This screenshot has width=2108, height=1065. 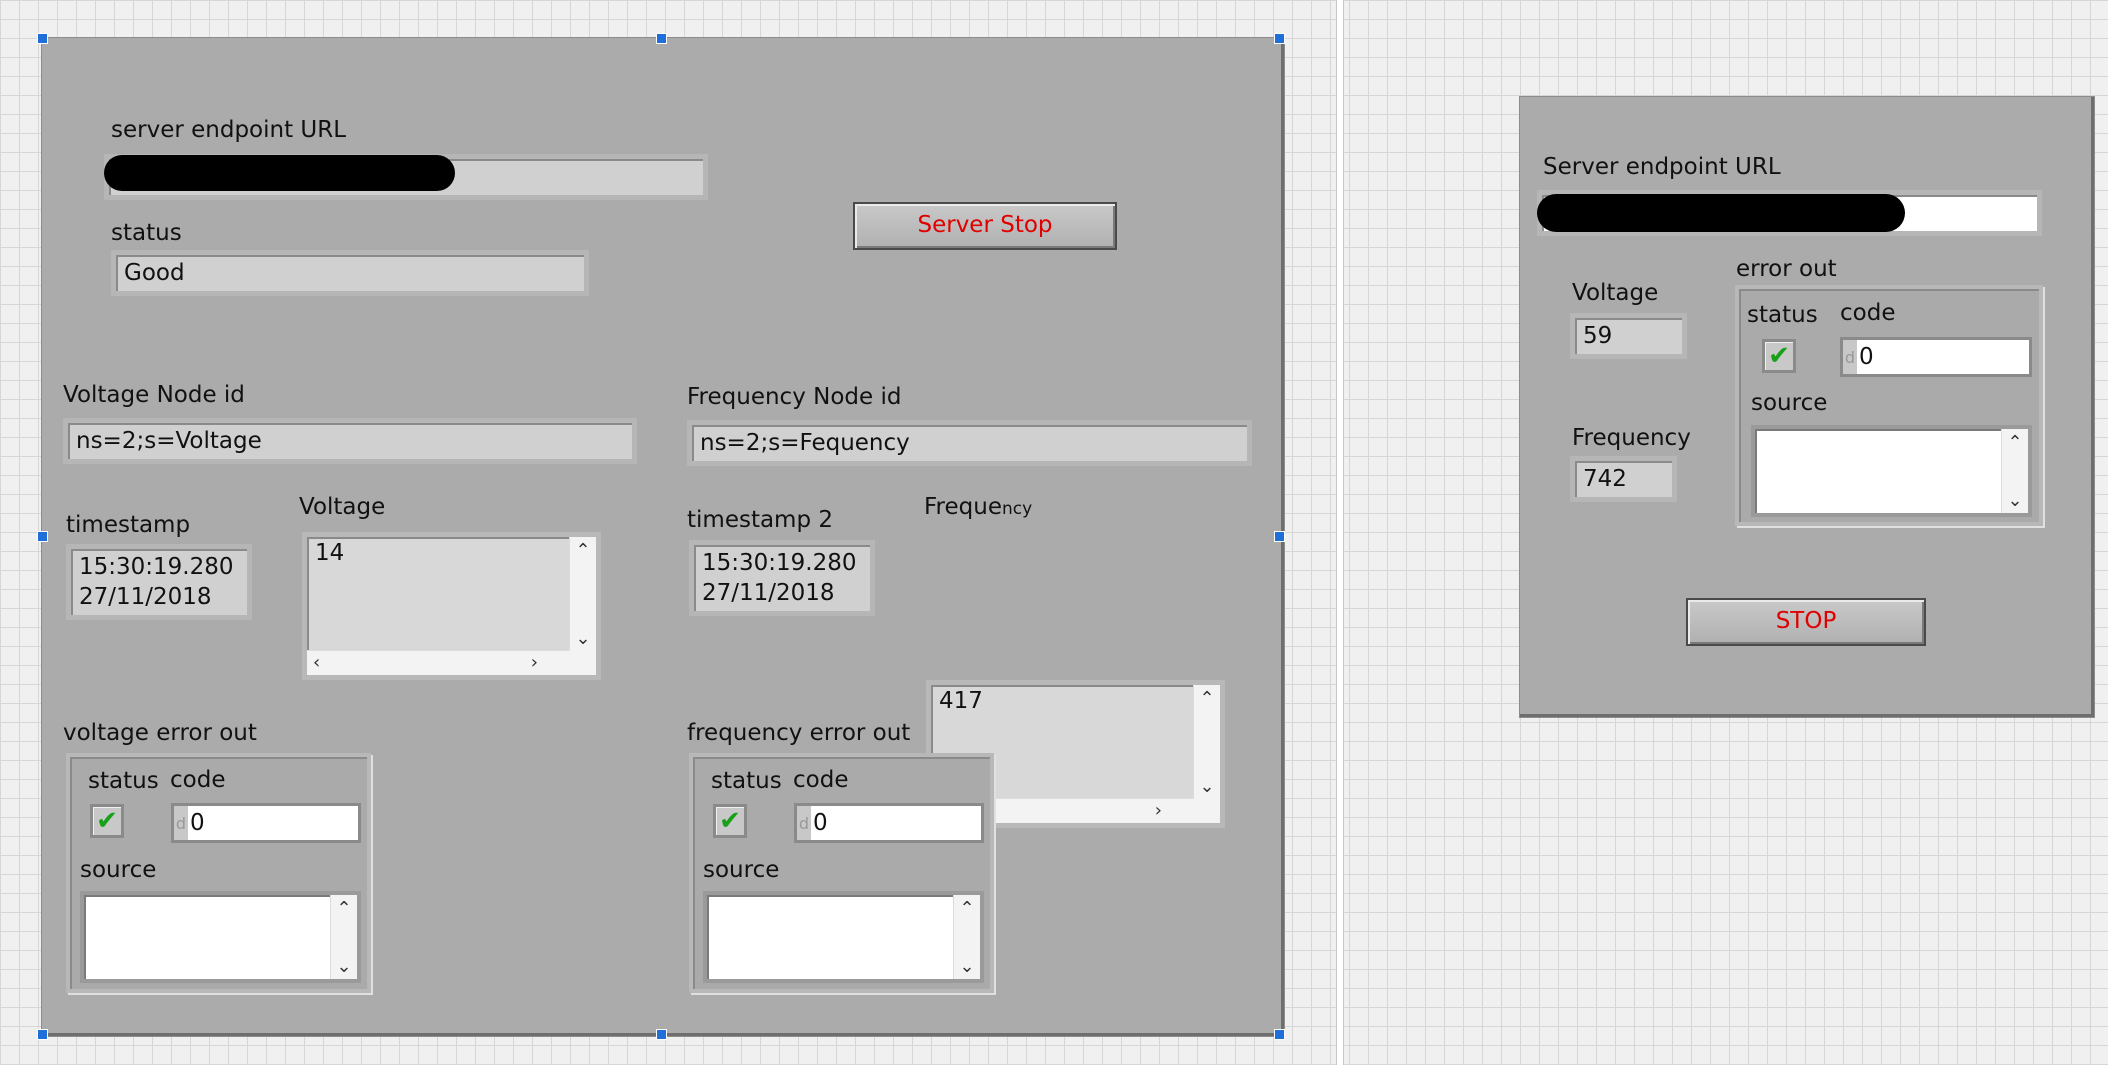 I want to click on voltage-node-field: ns=2;s=Voltage, so click(x=350, y=441).